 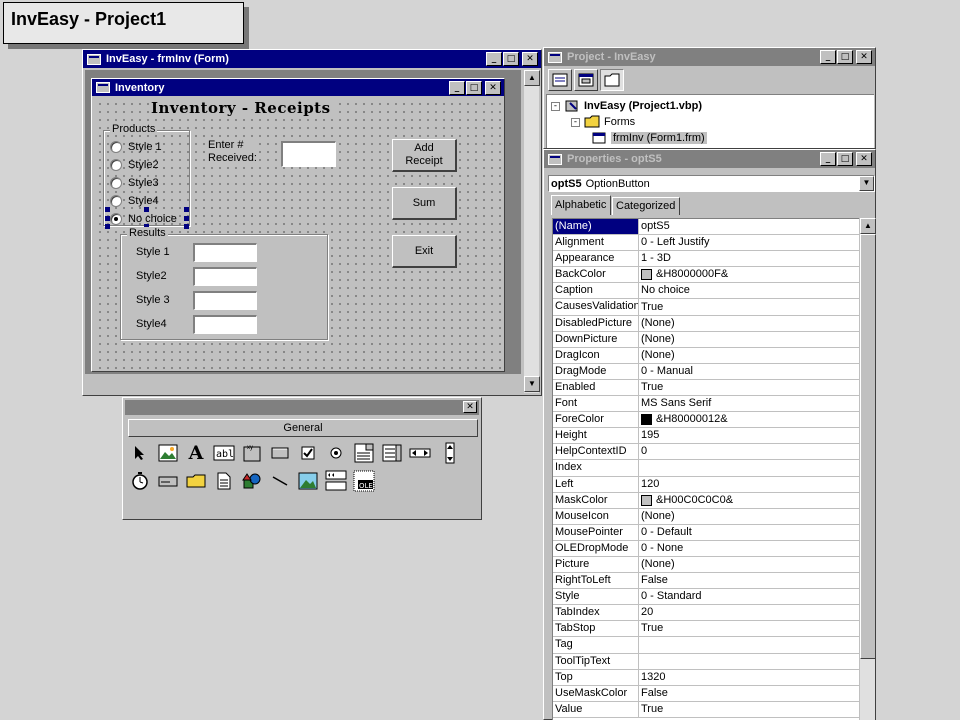 What do you see at coordinates (336, 453) in the screenshot?
I see `optionbutton-icon` at bounding box center [336, 453].